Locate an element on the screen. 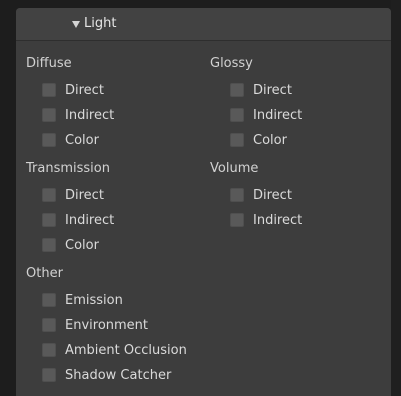 This screenshot has width=401, height=396. checkbox-label: Shadow Catcher is located at coordinates (118, 375).